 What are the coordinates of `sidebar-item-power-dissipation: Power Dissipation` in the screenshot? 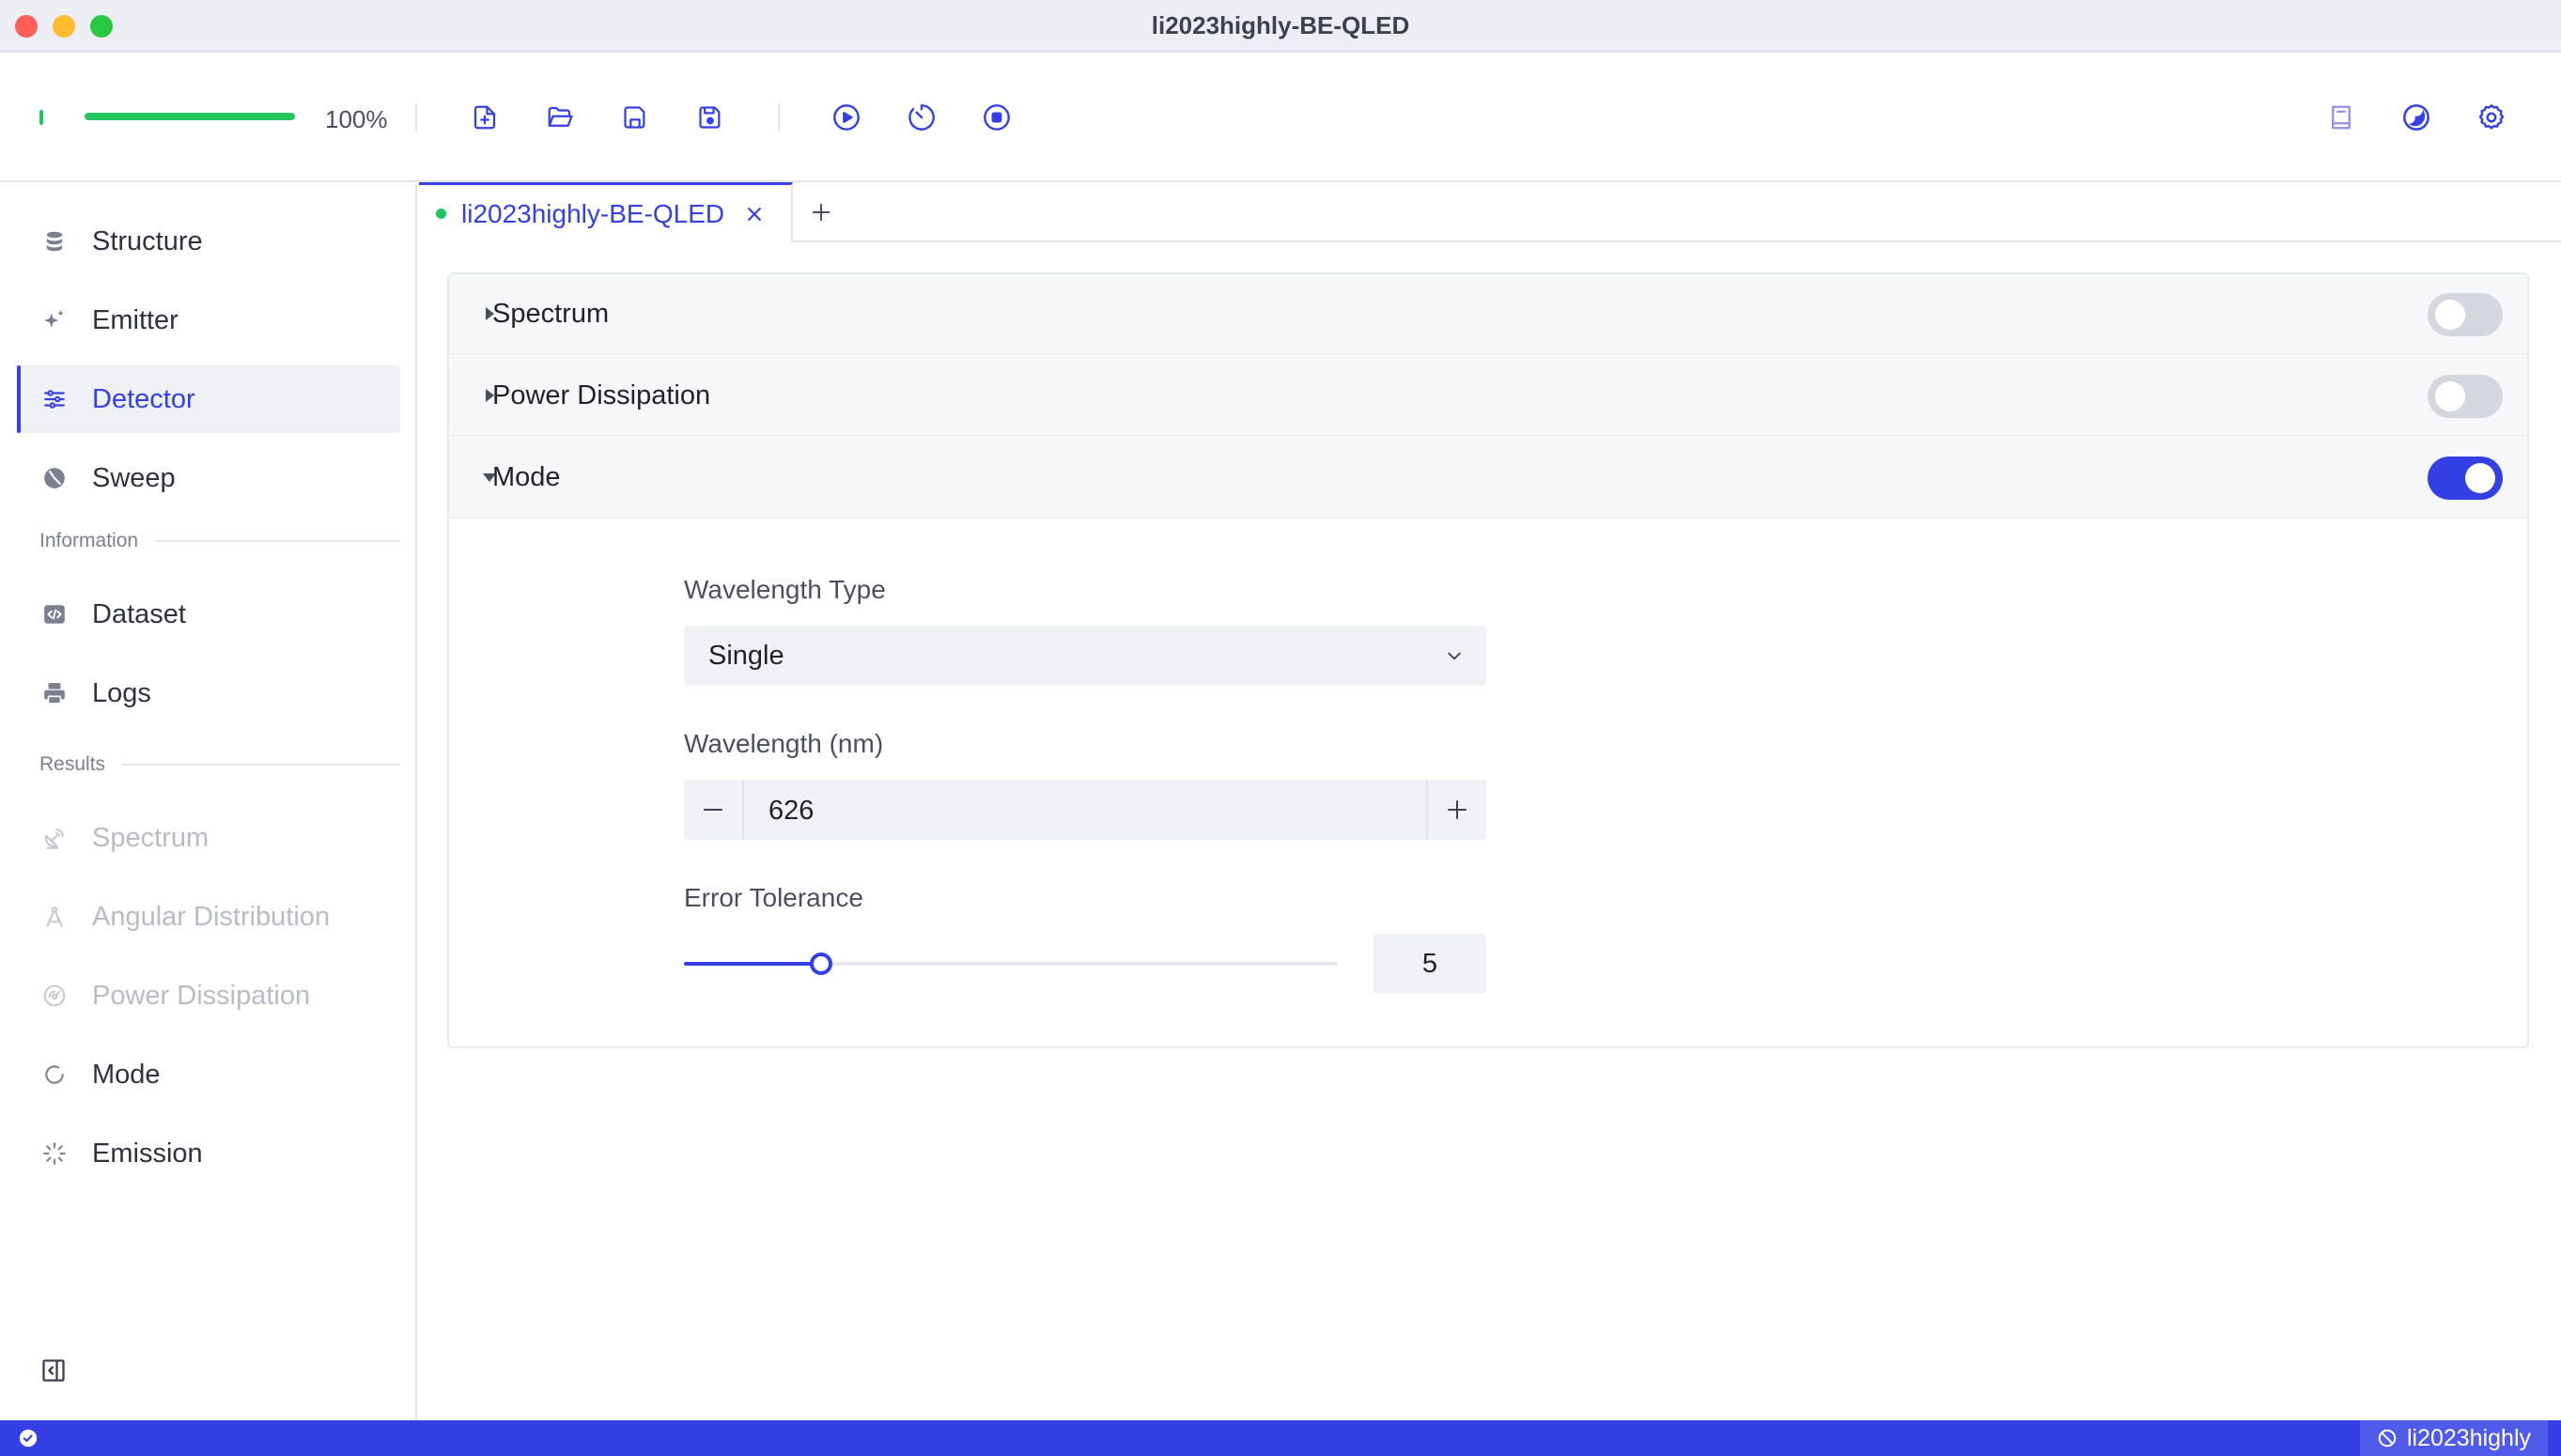 It's located at (208, 996).